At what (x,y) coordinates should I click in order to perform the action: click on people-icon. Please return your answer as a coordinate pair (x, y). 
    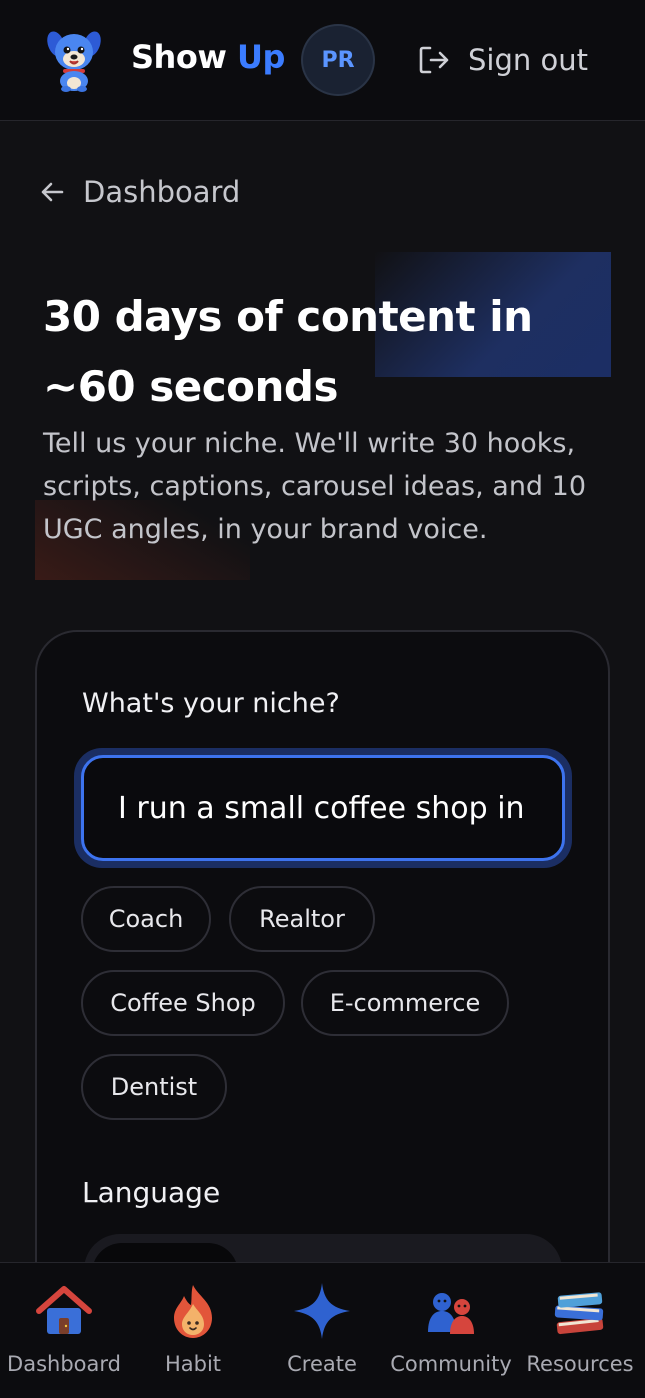
    Looking at the image, I should click on (451, 1313).